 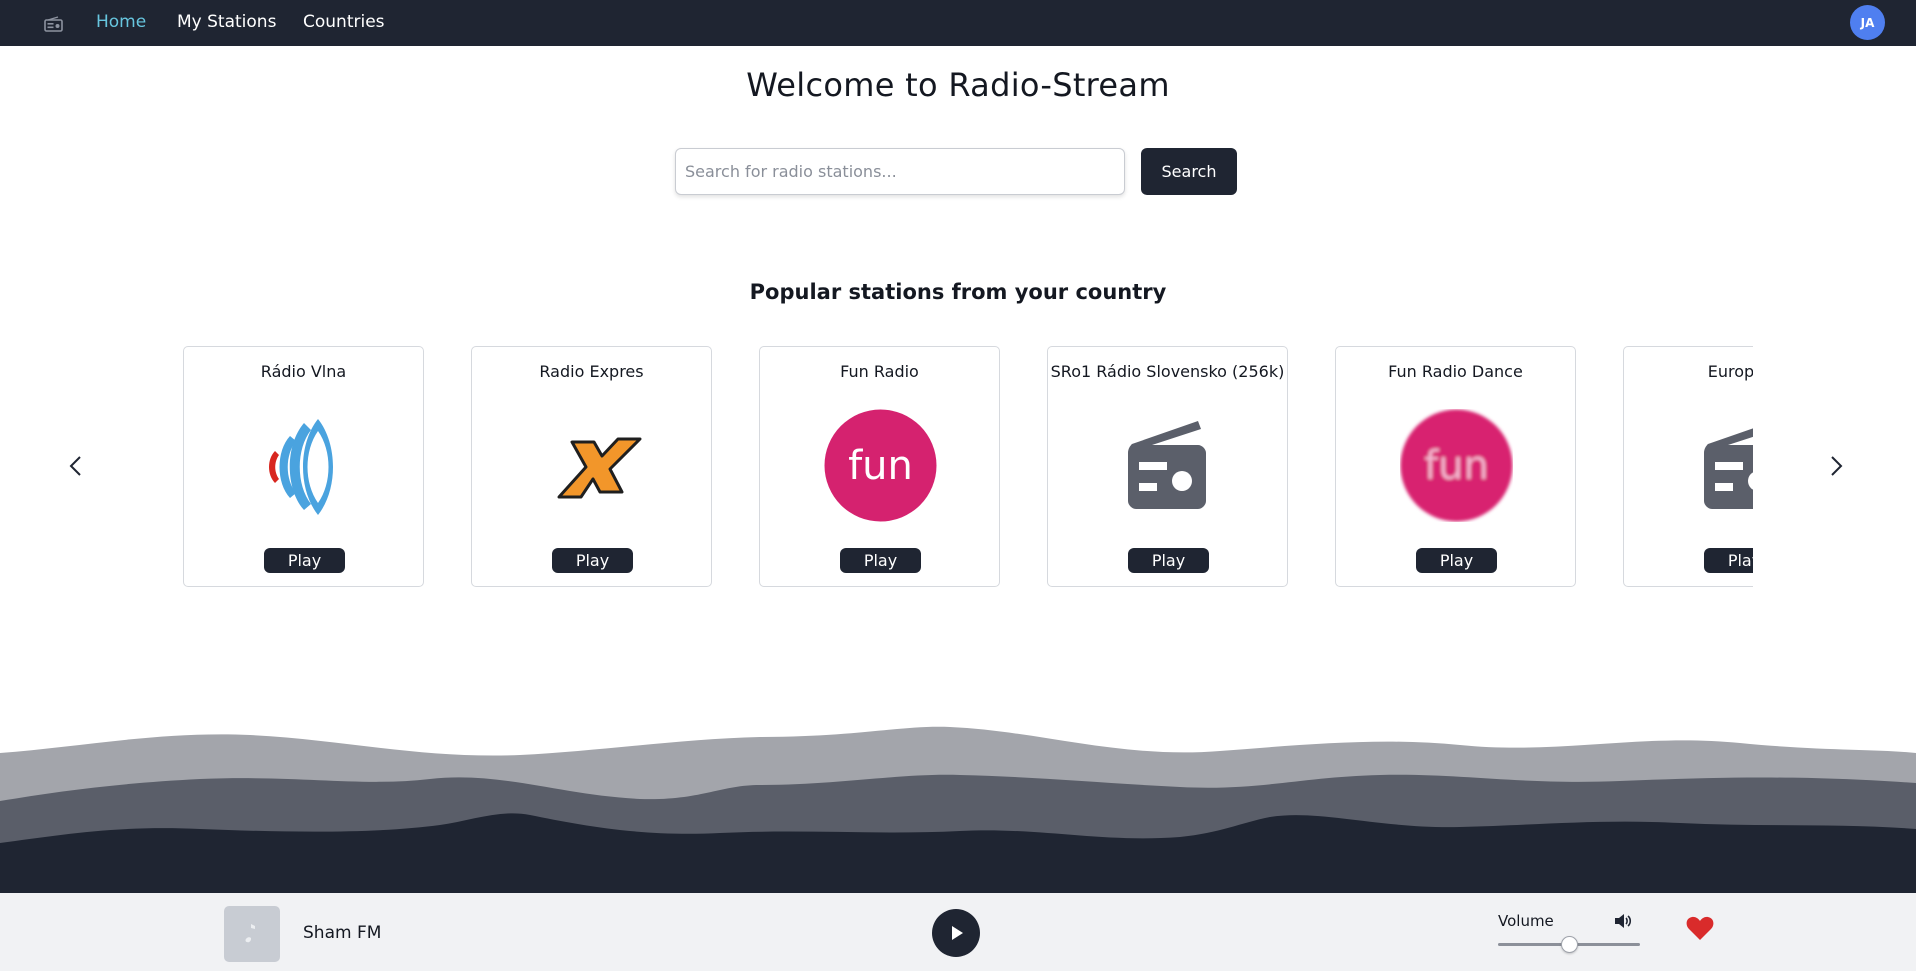 I want to click on page-title: Welcome to Radio-Stream, so click(x=958, y=85).